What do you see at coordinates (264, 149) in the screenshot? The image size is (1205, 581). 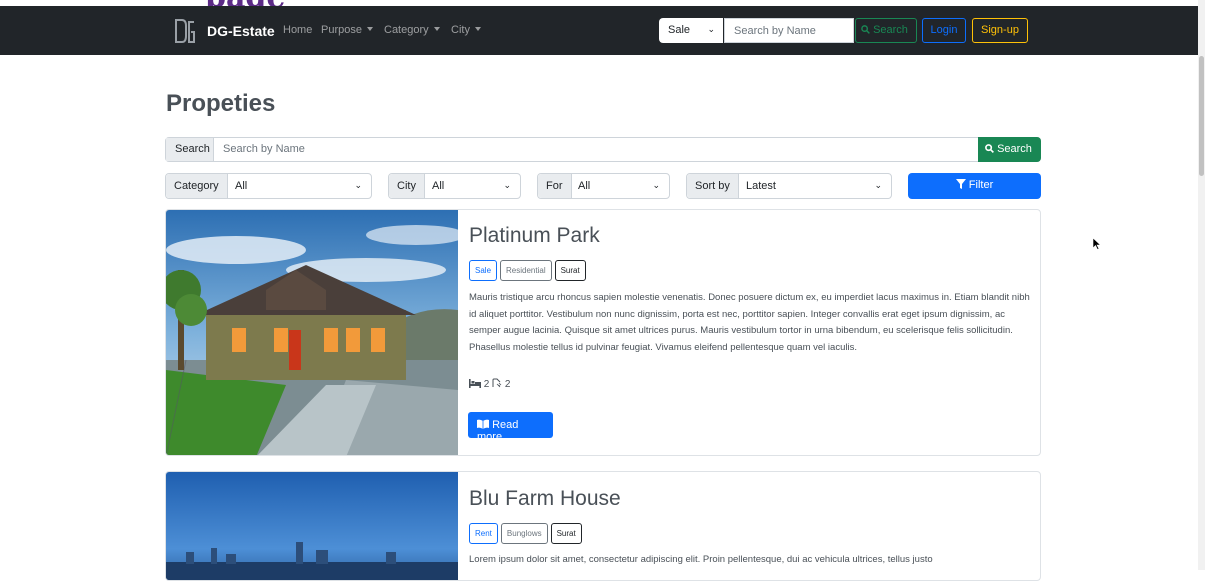 I see `property-search-input: Search by Name` at bounding box center [264, 149].